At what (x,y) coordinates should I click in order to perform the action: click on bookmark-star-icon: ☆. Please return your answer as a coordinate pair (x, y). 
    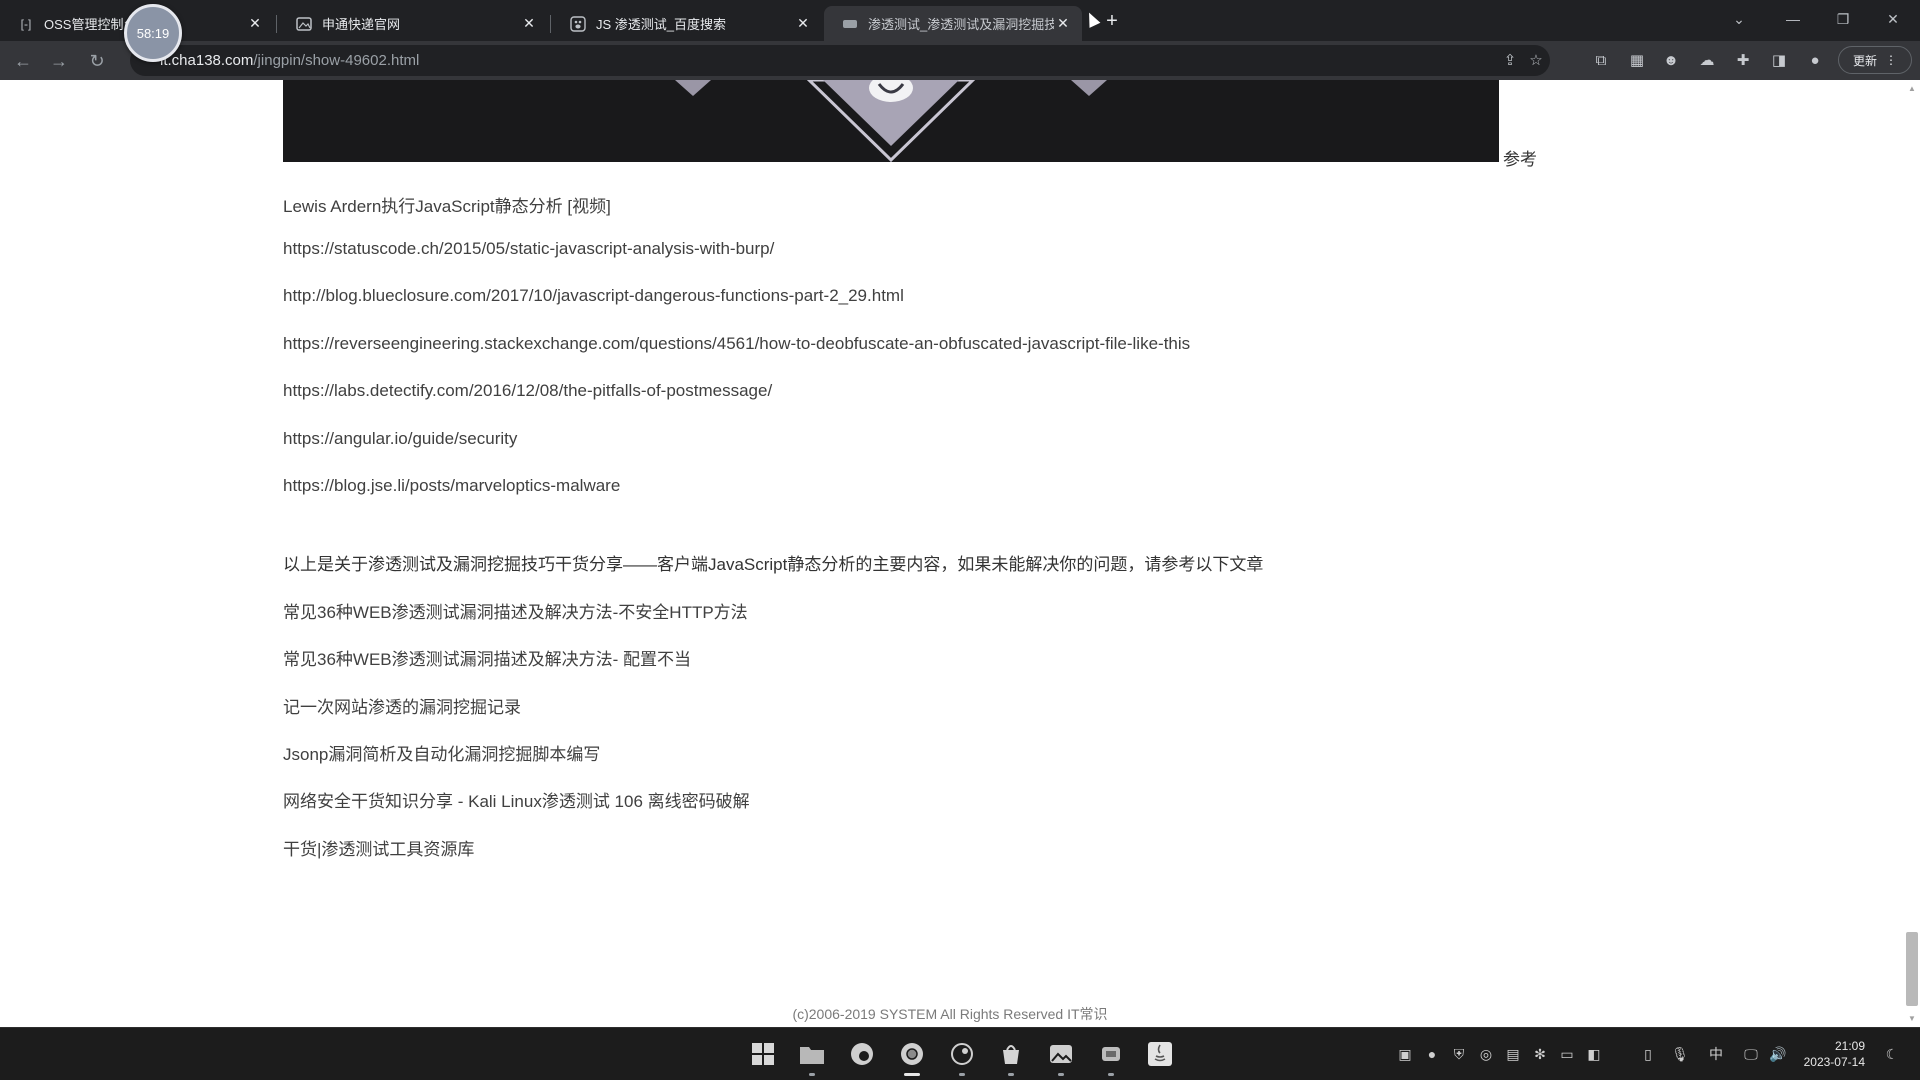
    Looking at the image, I should click on (1536, 61).